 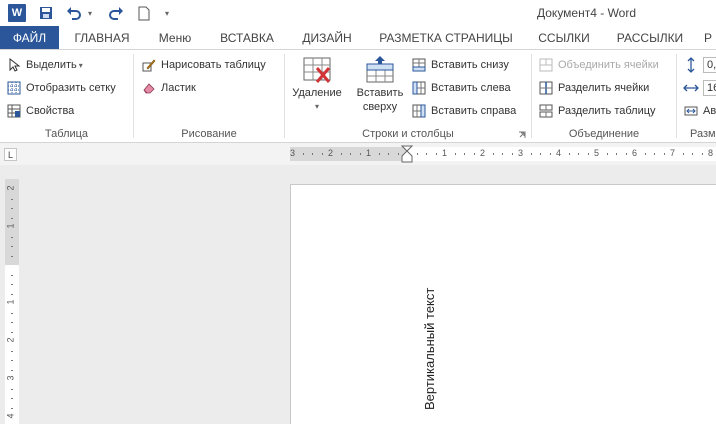 I want to click on delete-dropdown-icon: ▾, so click(x=316, y=106).